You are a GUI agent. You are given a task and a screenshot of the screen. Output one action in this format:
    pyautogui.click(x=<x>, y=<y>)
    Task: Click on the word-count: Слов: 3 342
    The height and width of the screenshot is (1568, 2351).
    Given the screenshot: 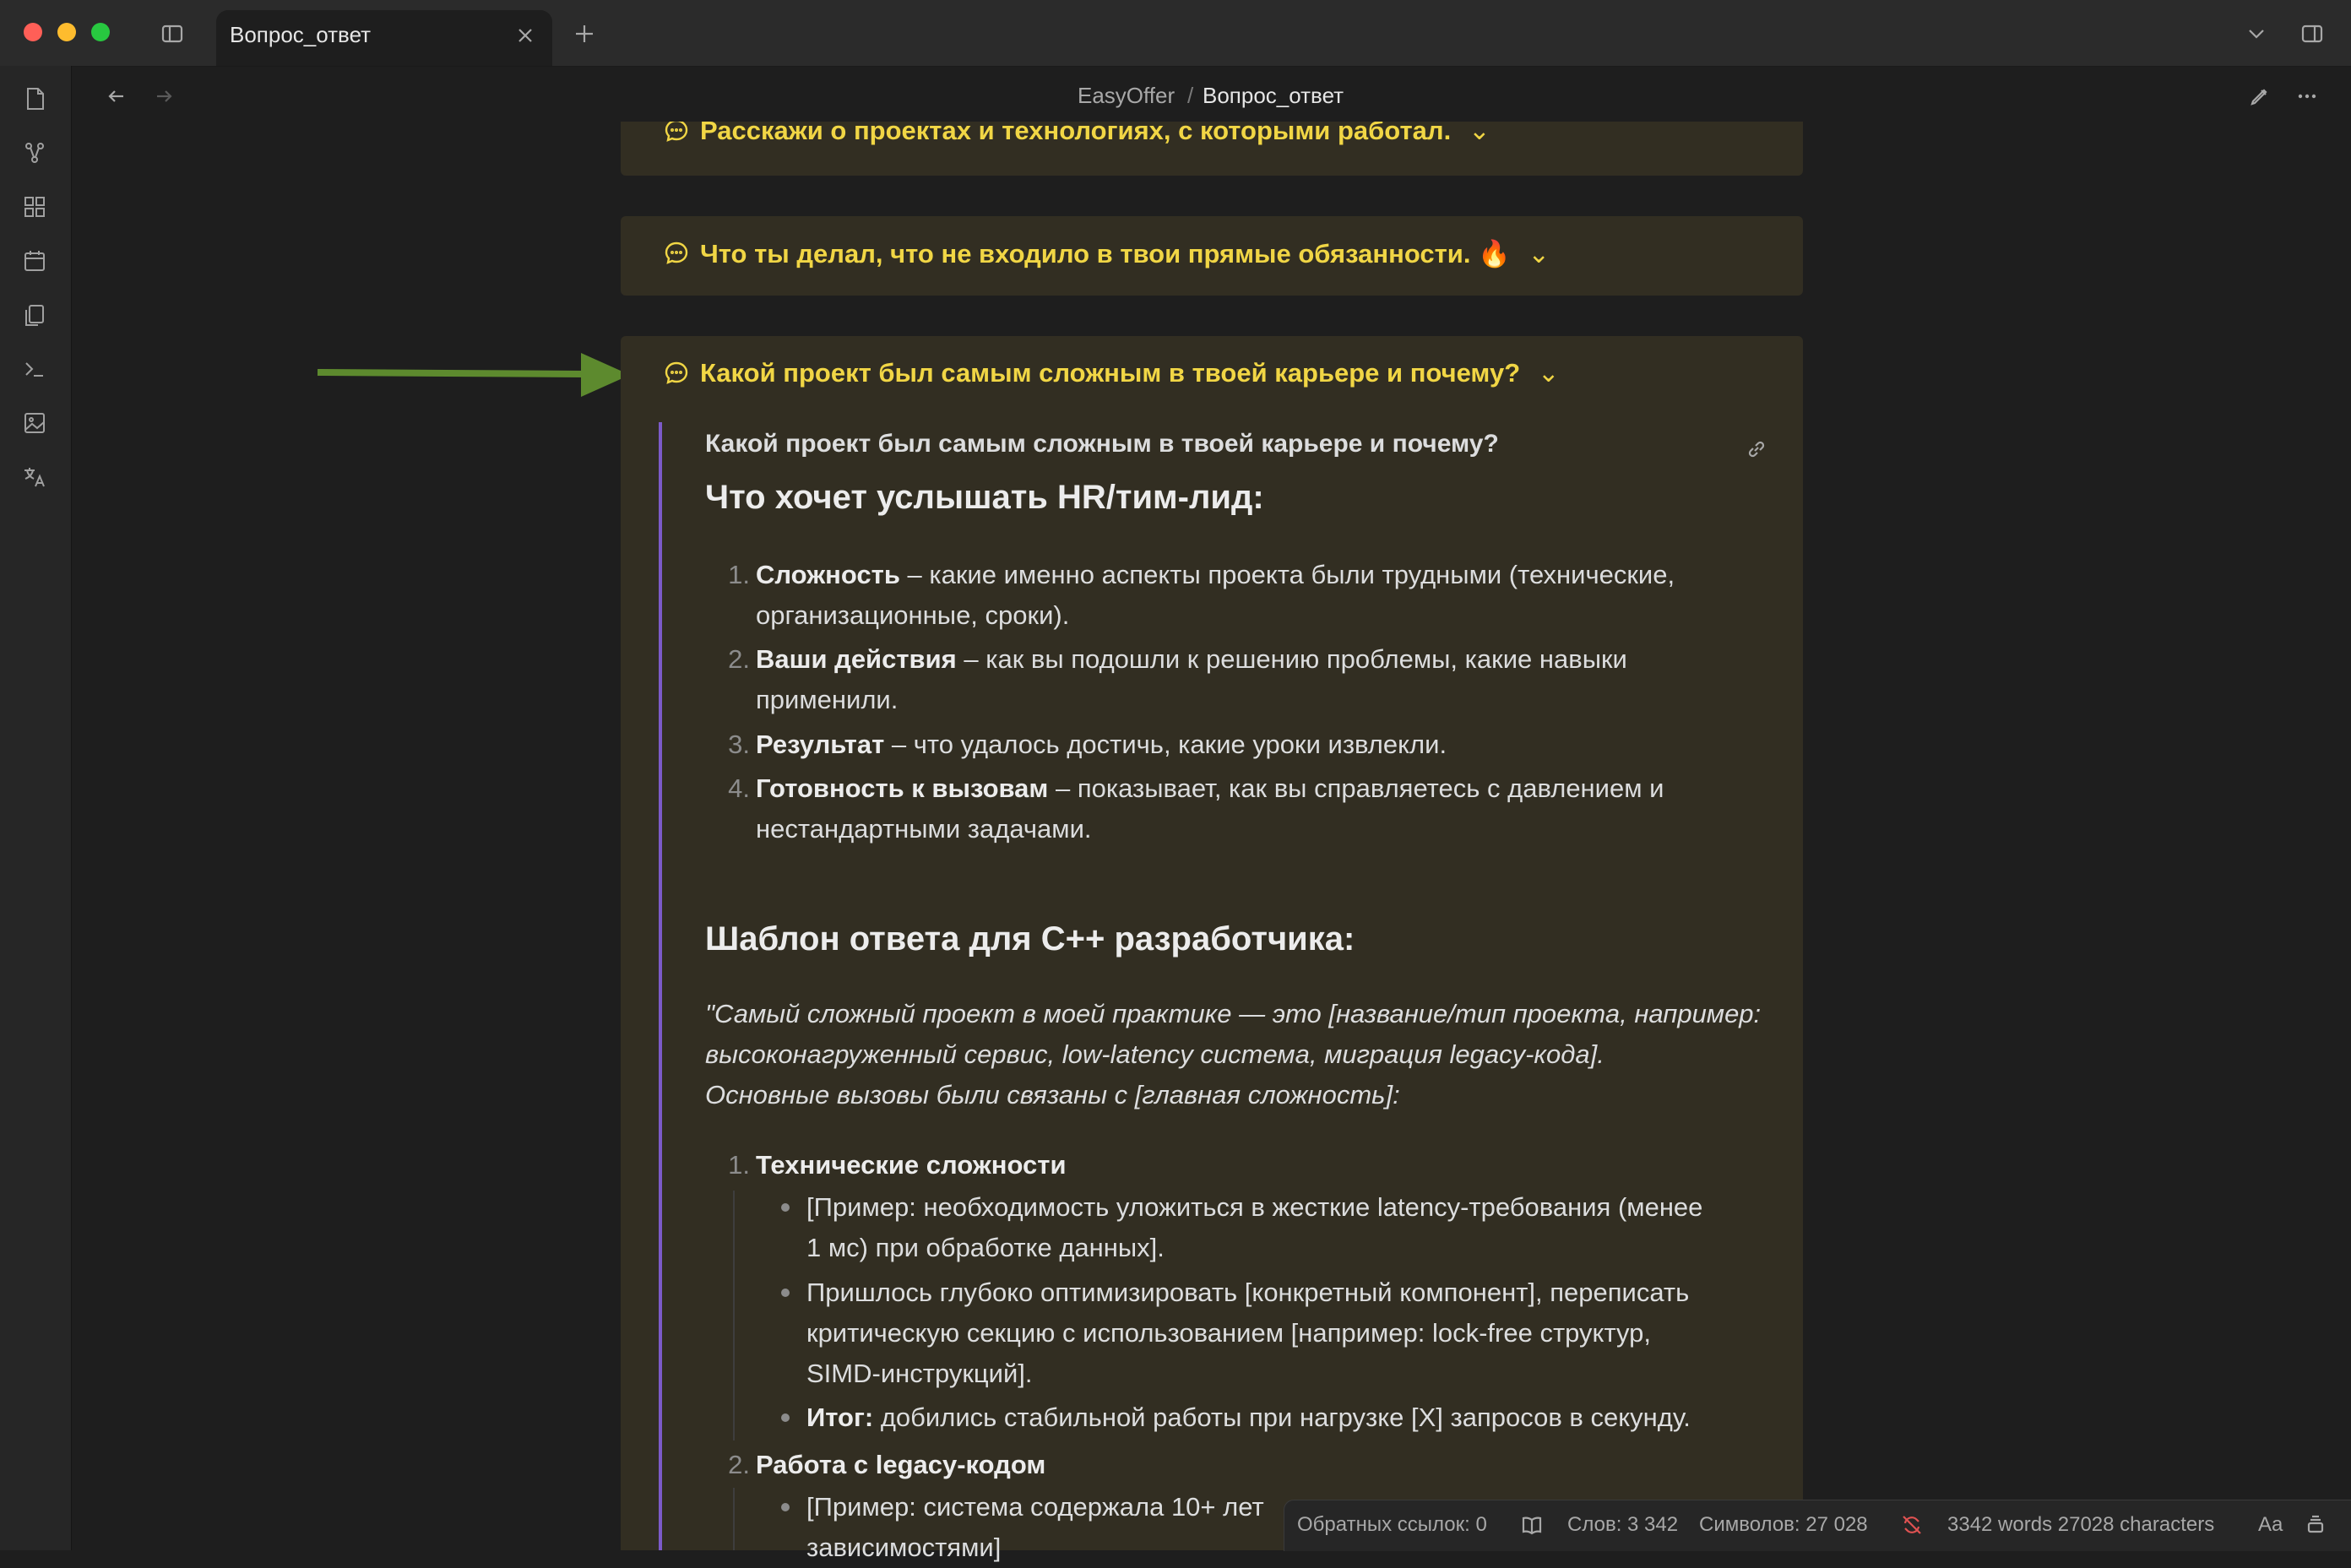 What is the action you would take?
    pyautogui.click(x=1623, y=1524)
    